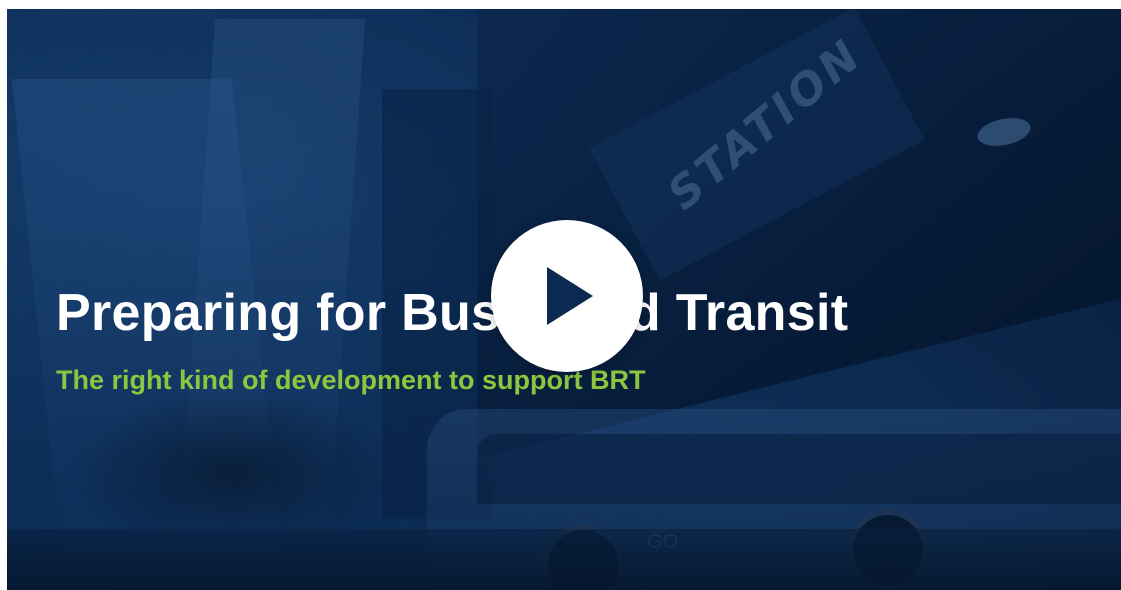 This screenshot has width=1121, height=590. I want to click on play-button, so click(567, 296).